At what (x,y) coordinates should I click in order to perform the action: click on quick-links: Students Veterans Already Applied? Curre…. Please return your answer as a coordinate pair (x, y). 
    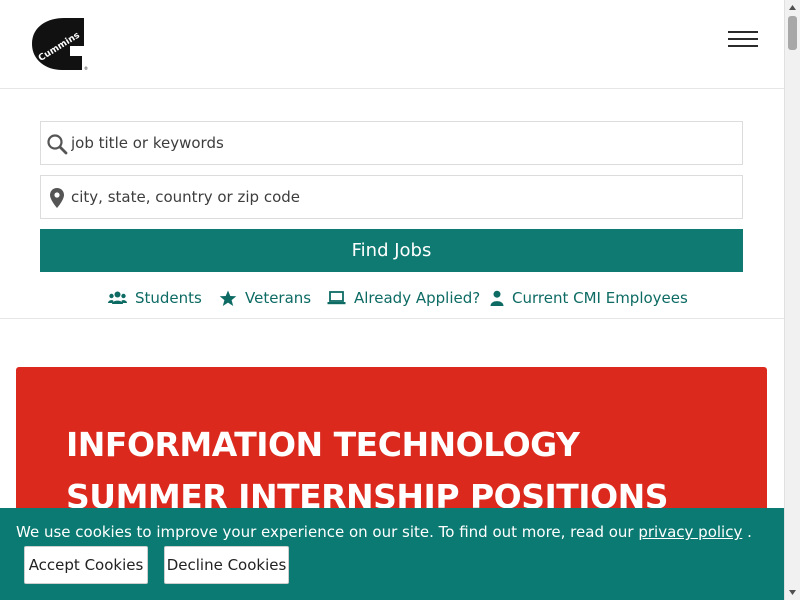
    Looking at the image, I should click on (392, 298).